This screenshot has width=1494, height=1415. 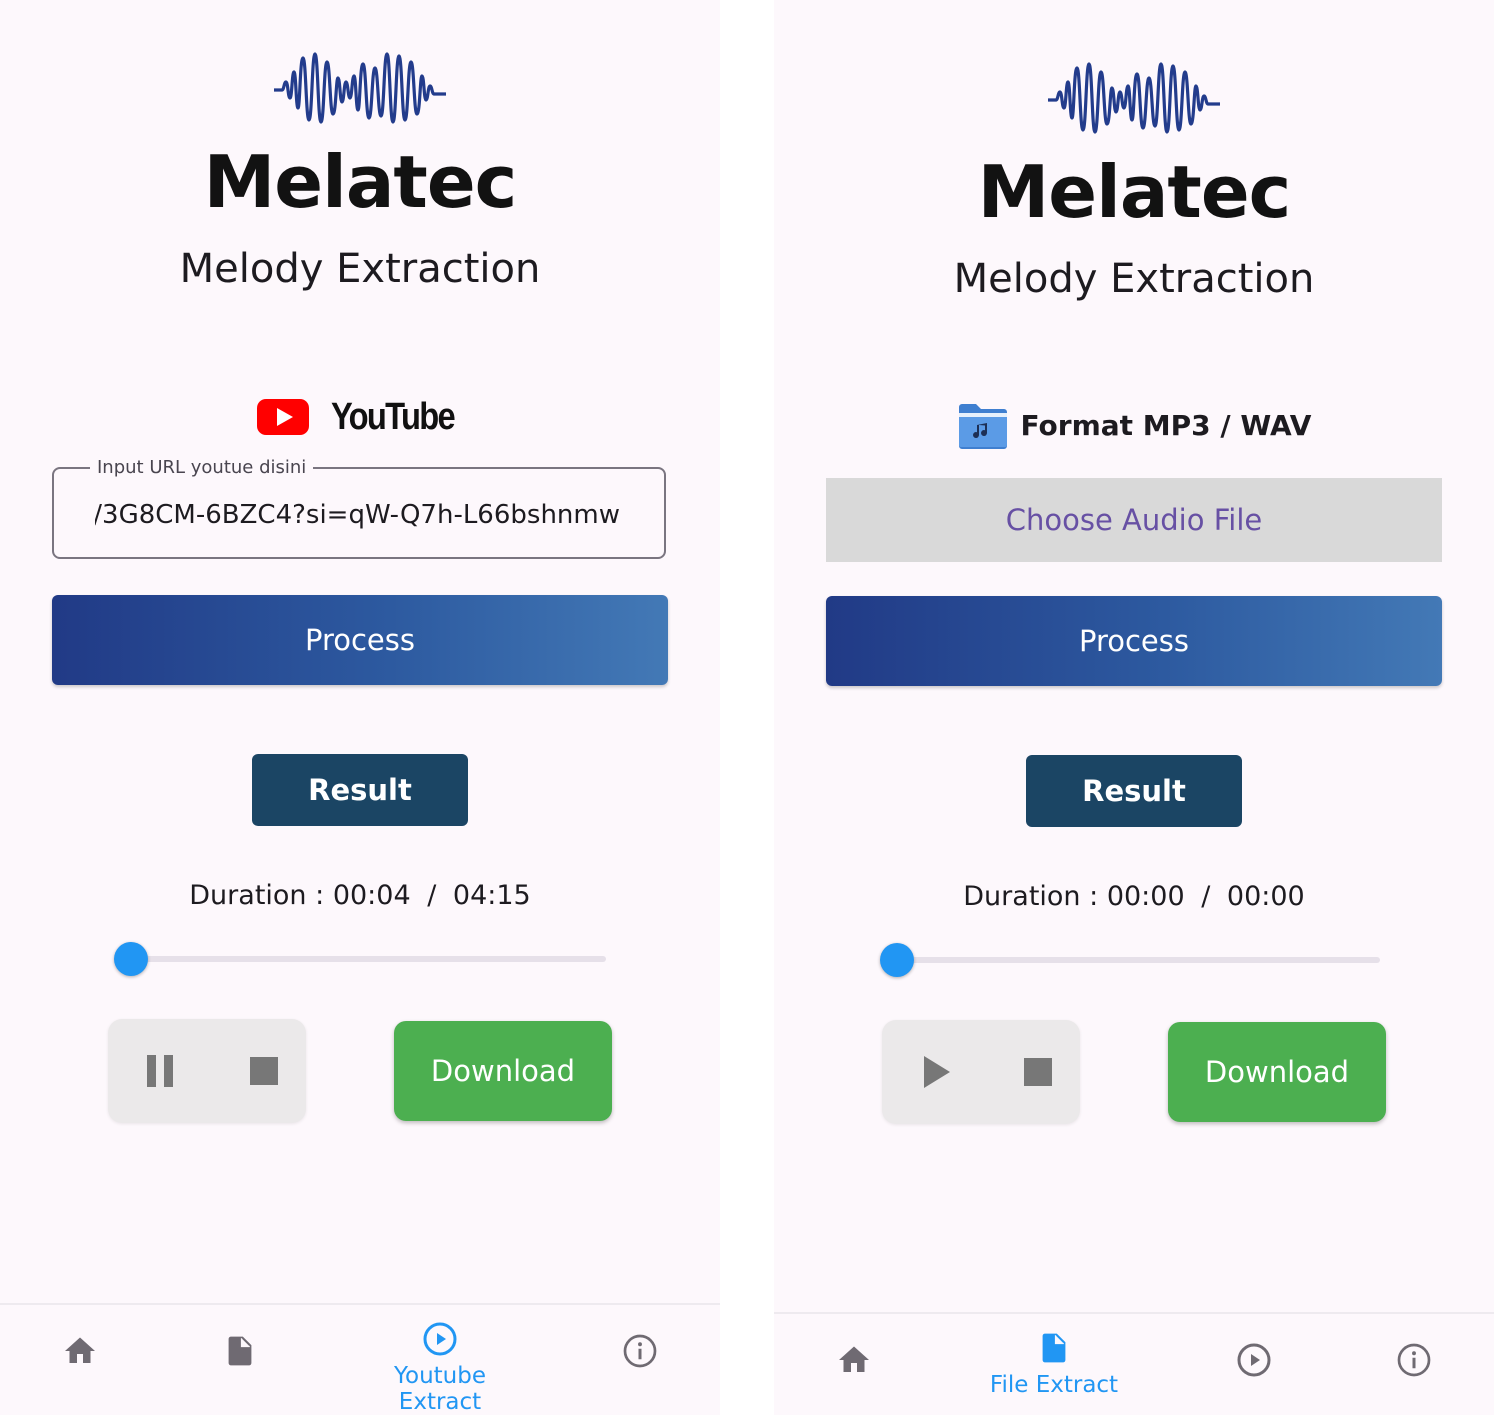 I want to click on nav-item-file-extract: File Extract, so click(x=1054, y=1364).